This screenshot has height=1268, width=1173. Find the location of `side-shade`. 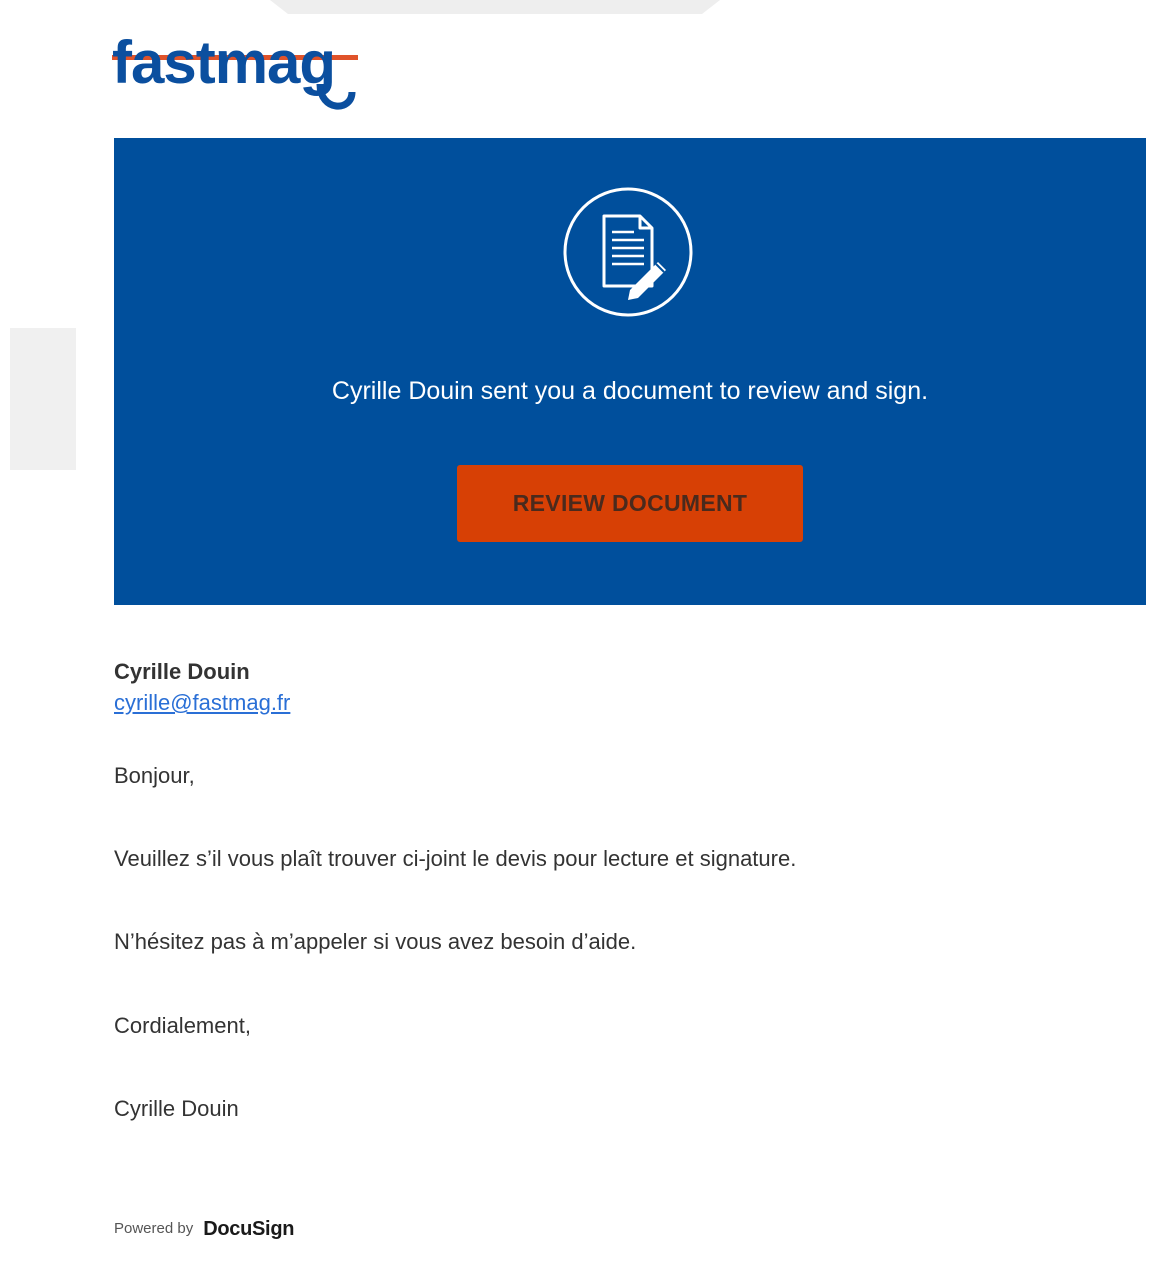

side-shade is located at coordinates (43, 399).